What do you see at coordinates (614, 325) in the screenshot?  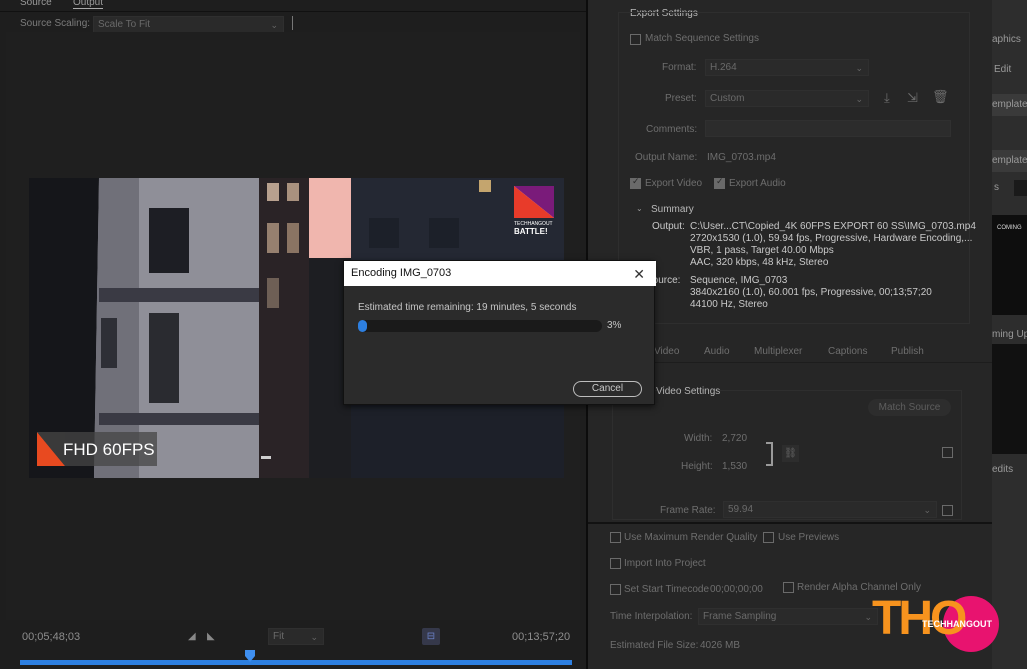 I see `progress-percent-label: 3%` at bounding box center [614, 325].